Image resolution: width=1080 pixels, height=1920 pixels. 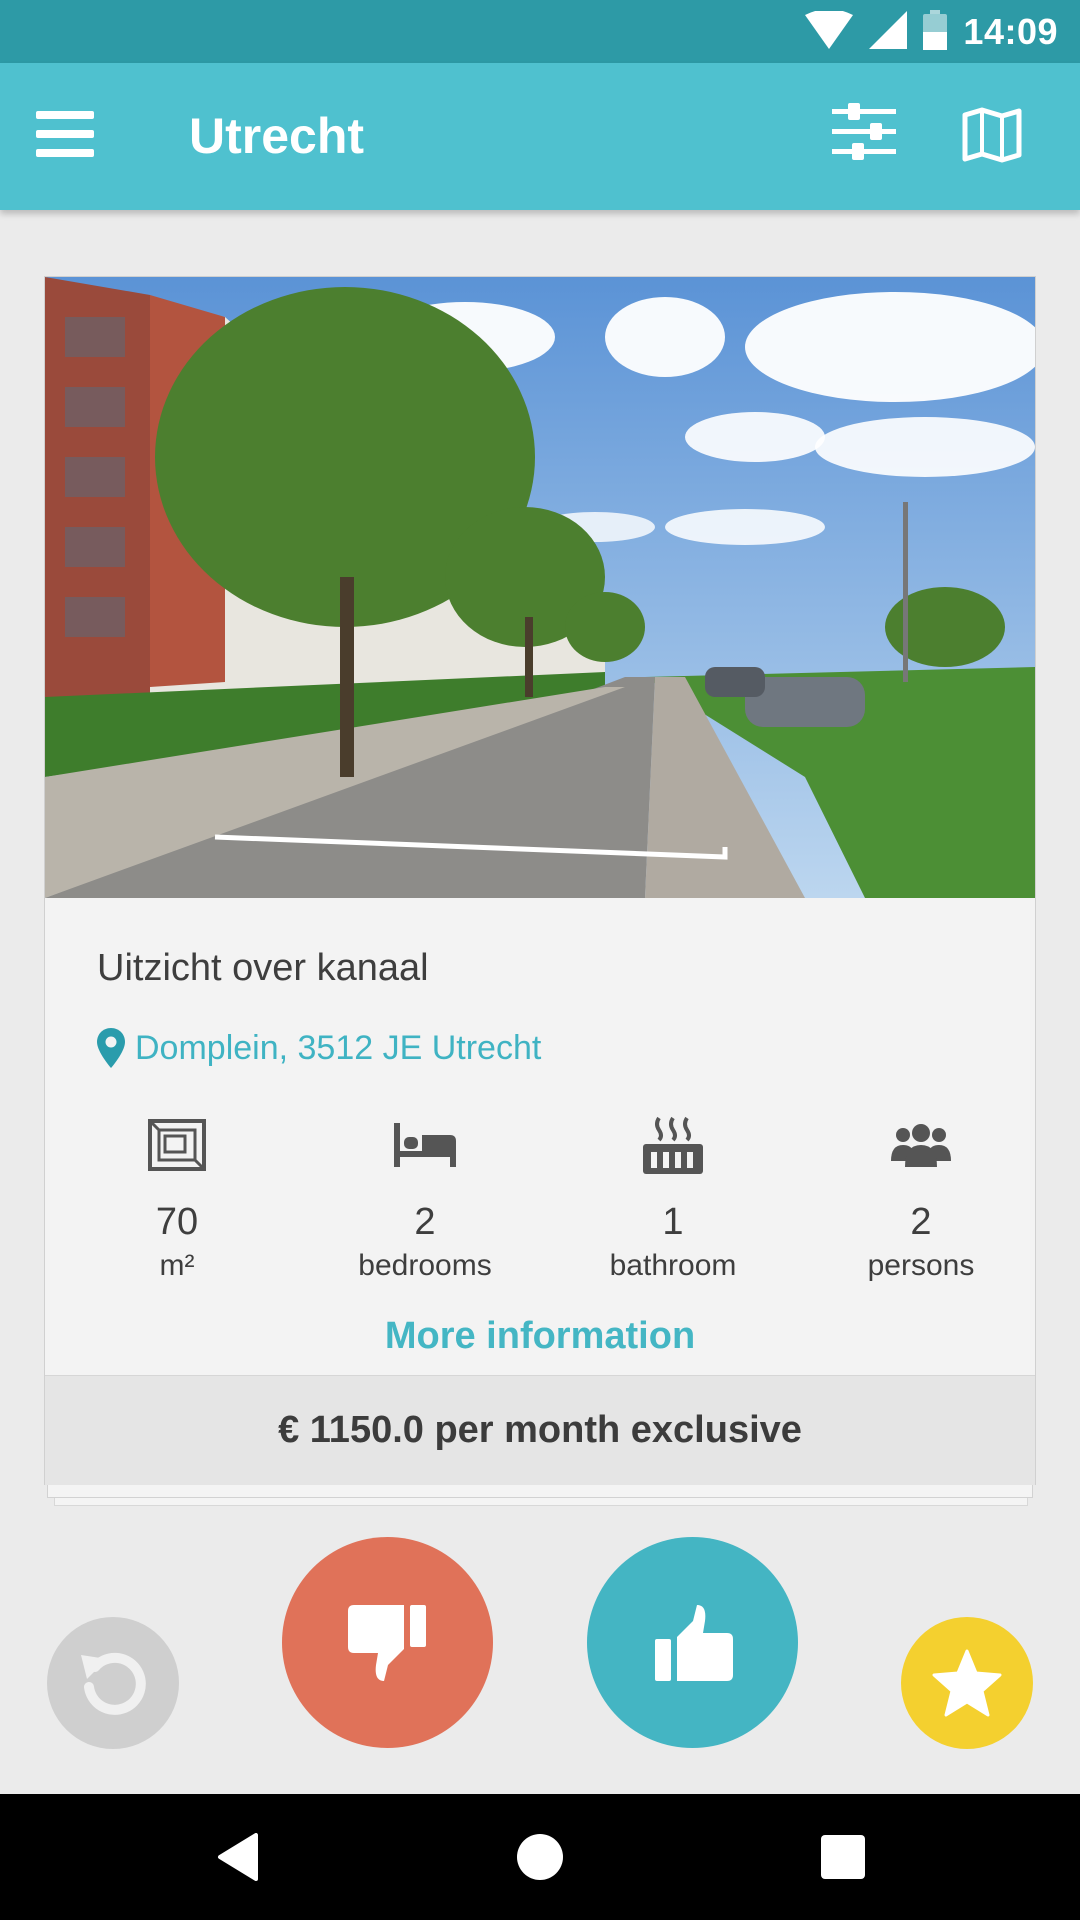 I want to click on nav-back-button, so click(x=238, y=1857).